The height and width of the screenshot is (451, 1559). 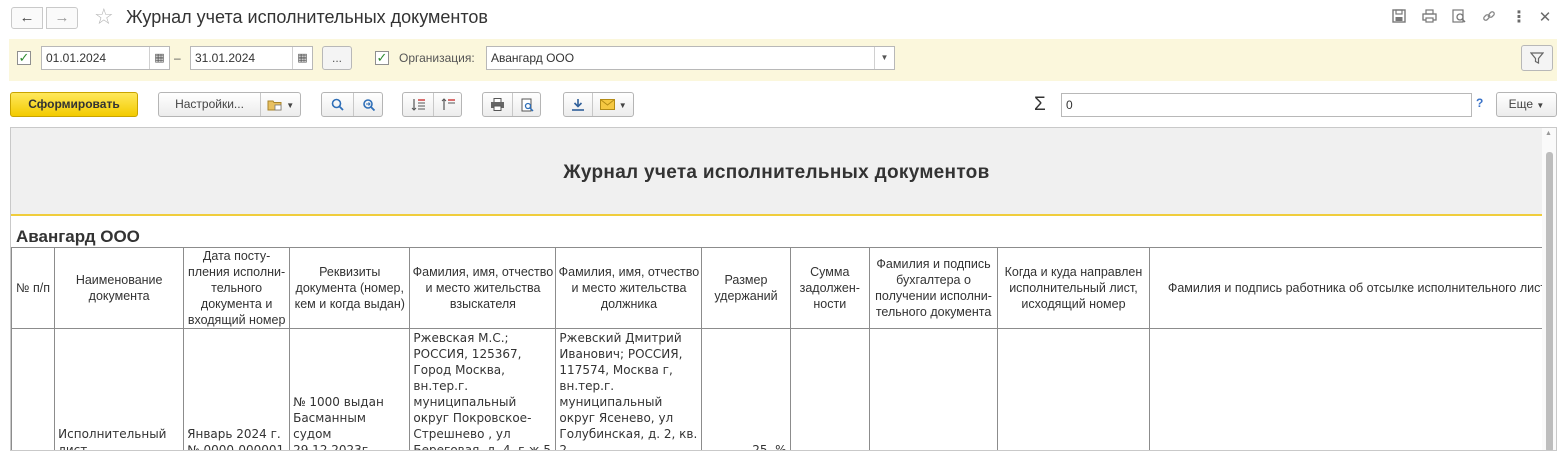 I want to click on settings-group: Настройки... ▼, so click(x=229, y=104).